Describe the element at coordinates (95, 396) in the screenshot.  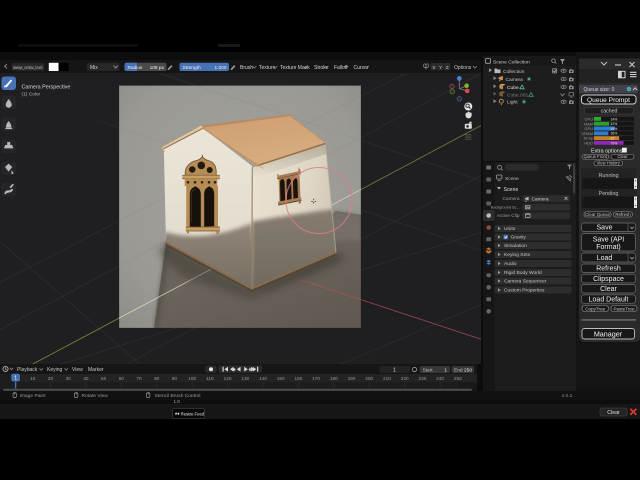
I see `svg-text: Rotate View` at that location.